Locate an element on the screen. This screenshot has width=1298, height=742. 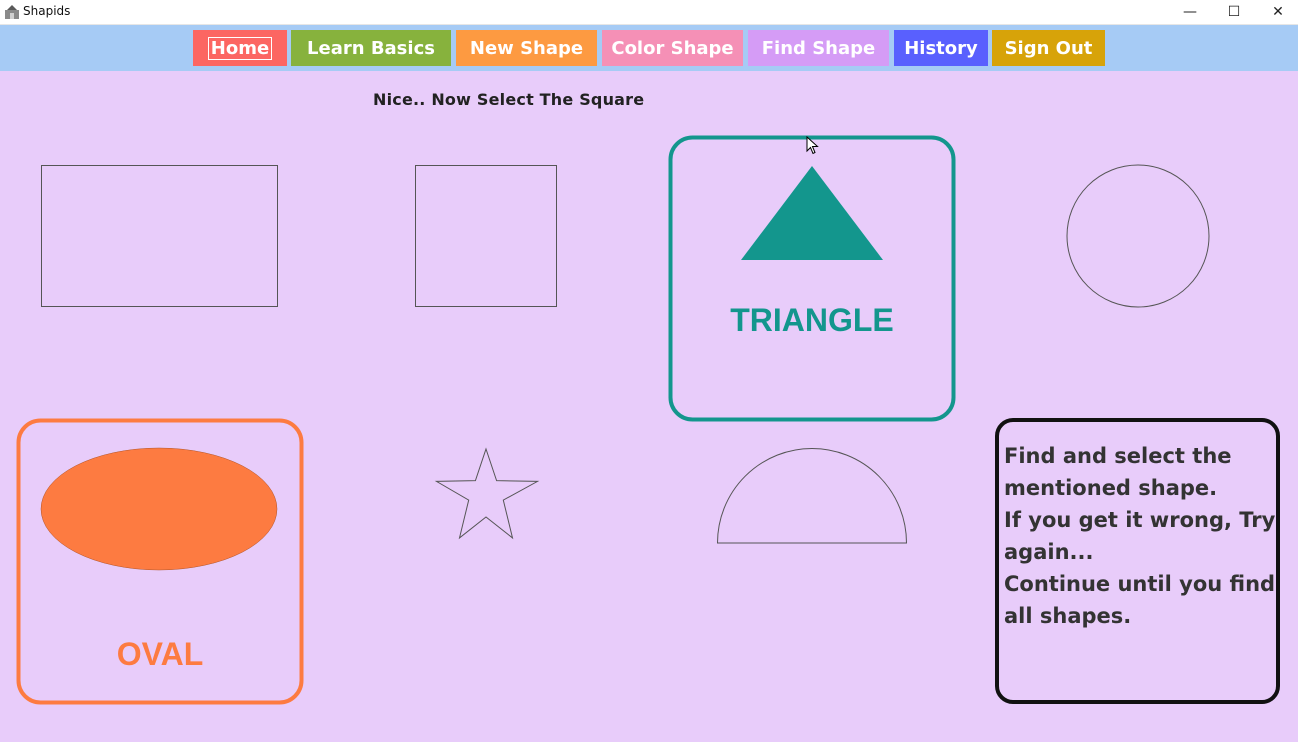
oval-label: OVAL is located at coordinates (160, 654).